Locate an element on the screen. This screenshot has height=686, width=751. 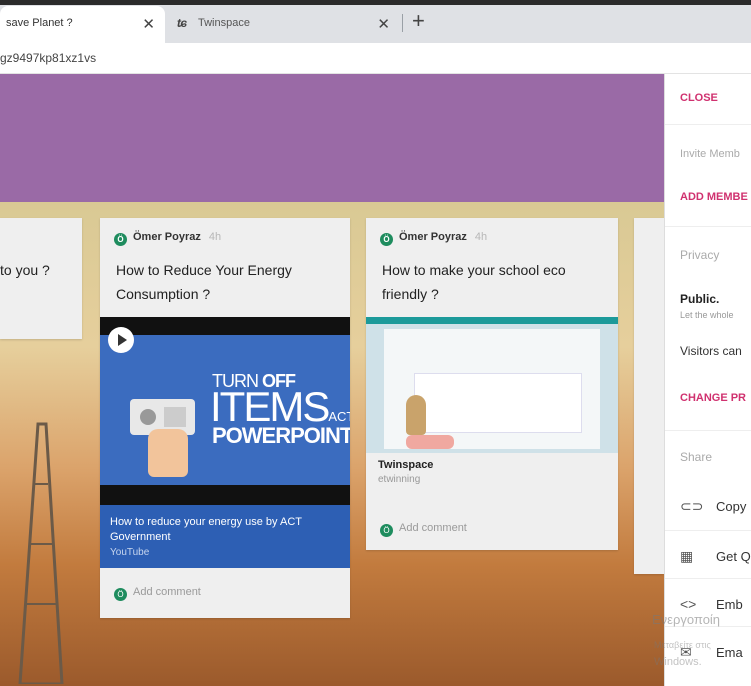
privacy-description: Let the whole is located at coordinates (707, 315).